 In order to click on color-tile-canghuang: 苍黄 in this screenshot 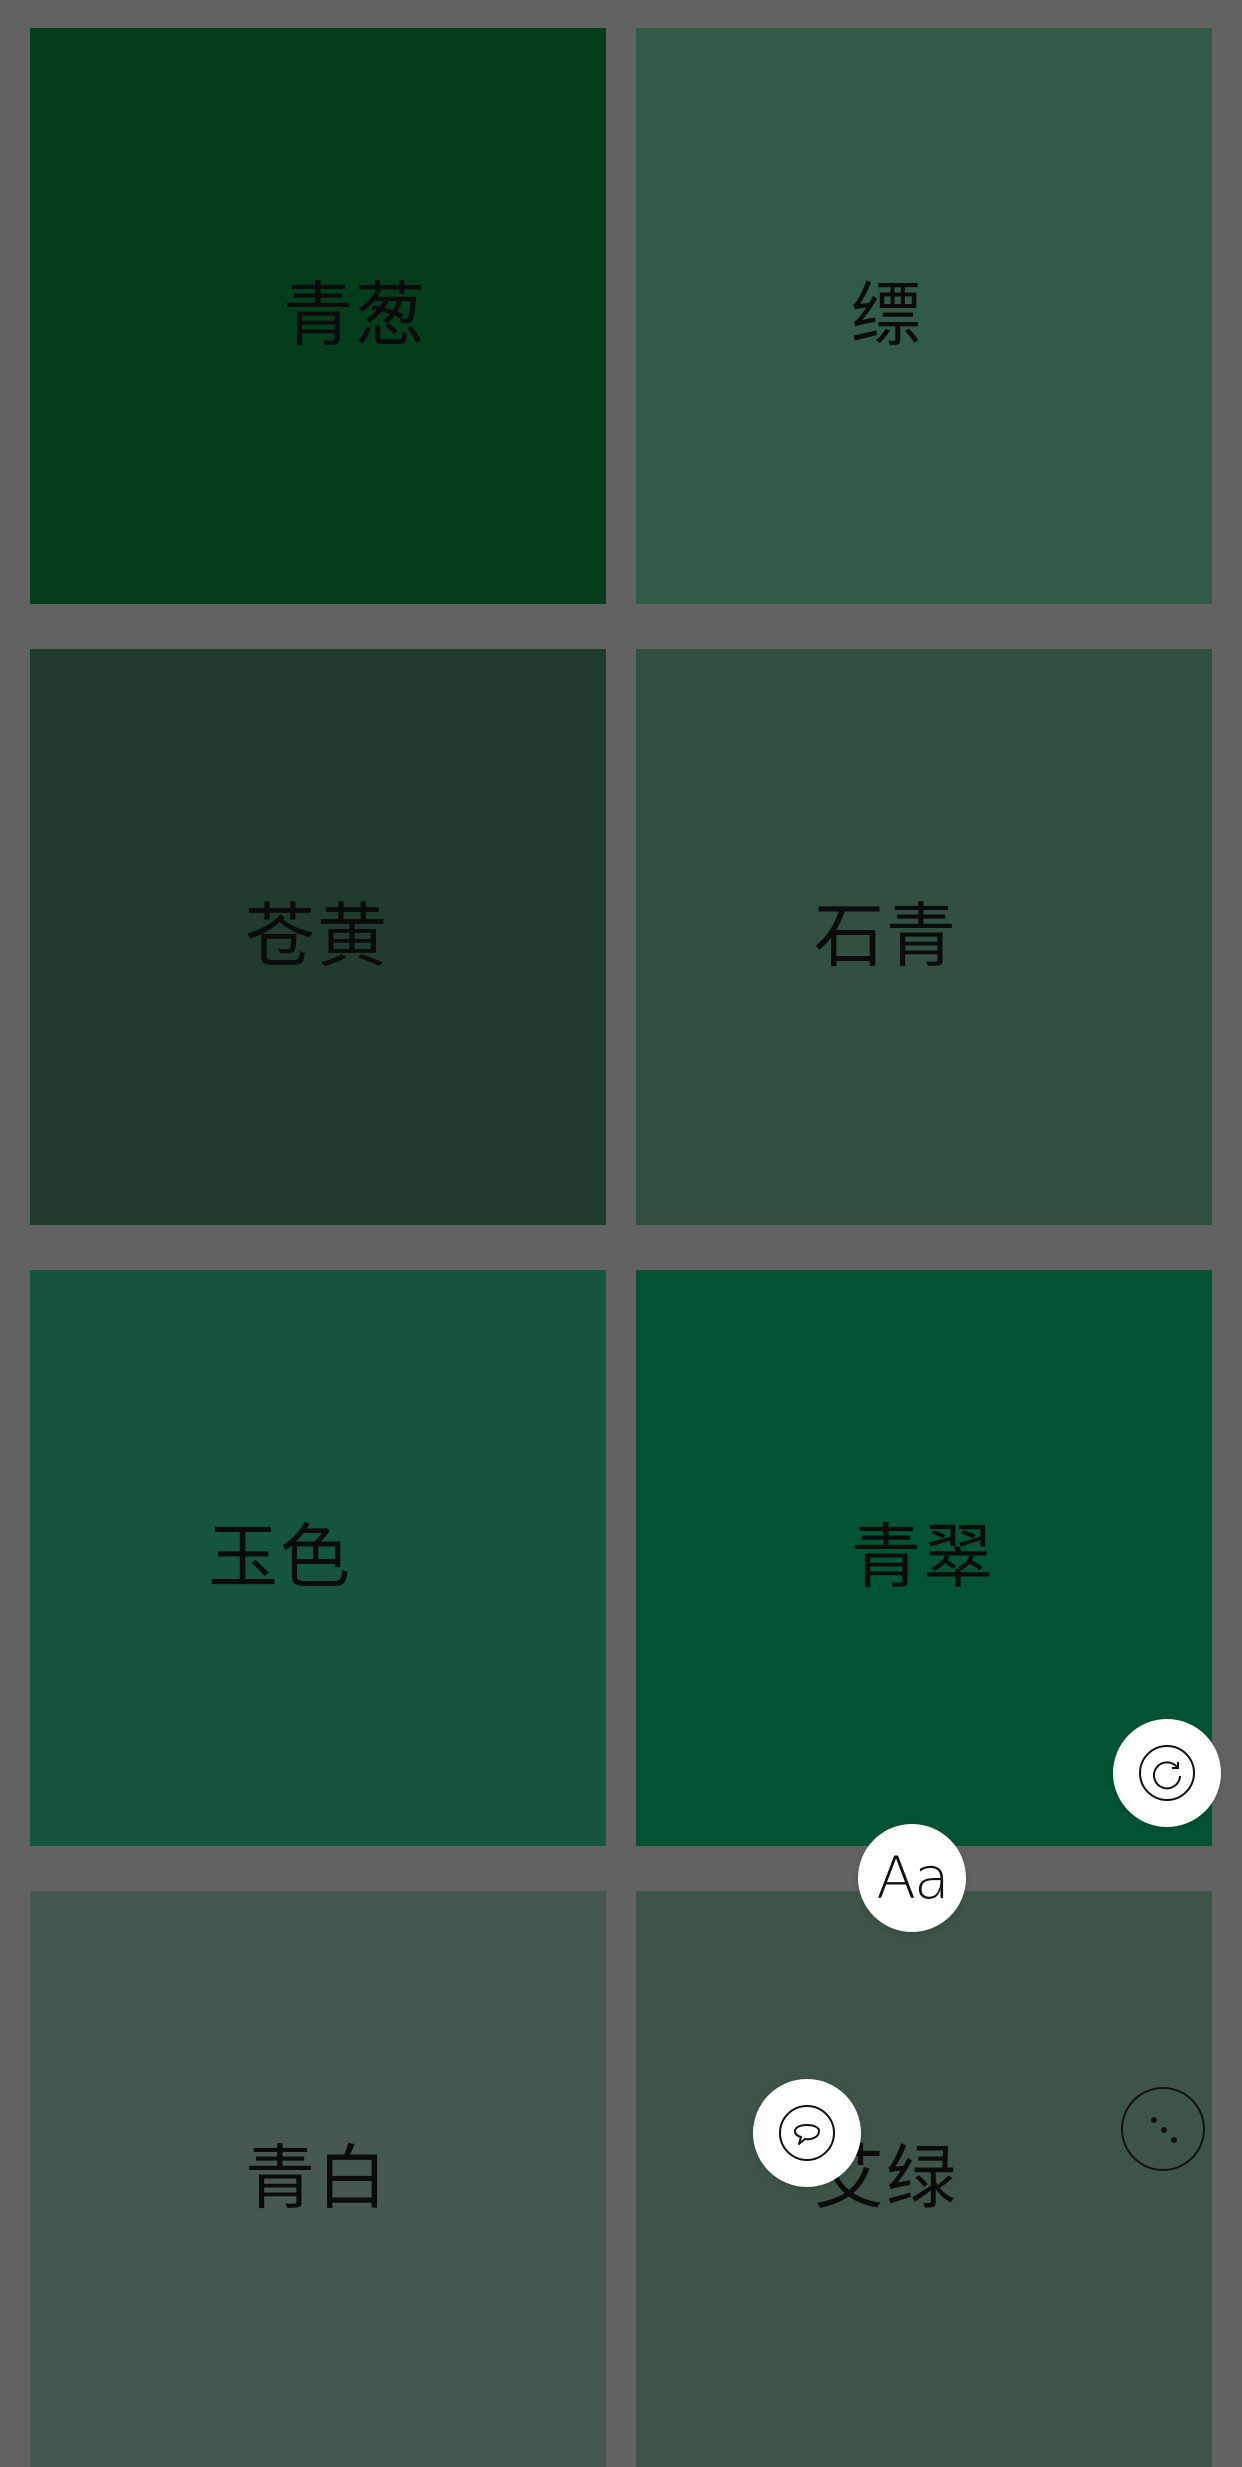, I will do `click(318, 937)`.